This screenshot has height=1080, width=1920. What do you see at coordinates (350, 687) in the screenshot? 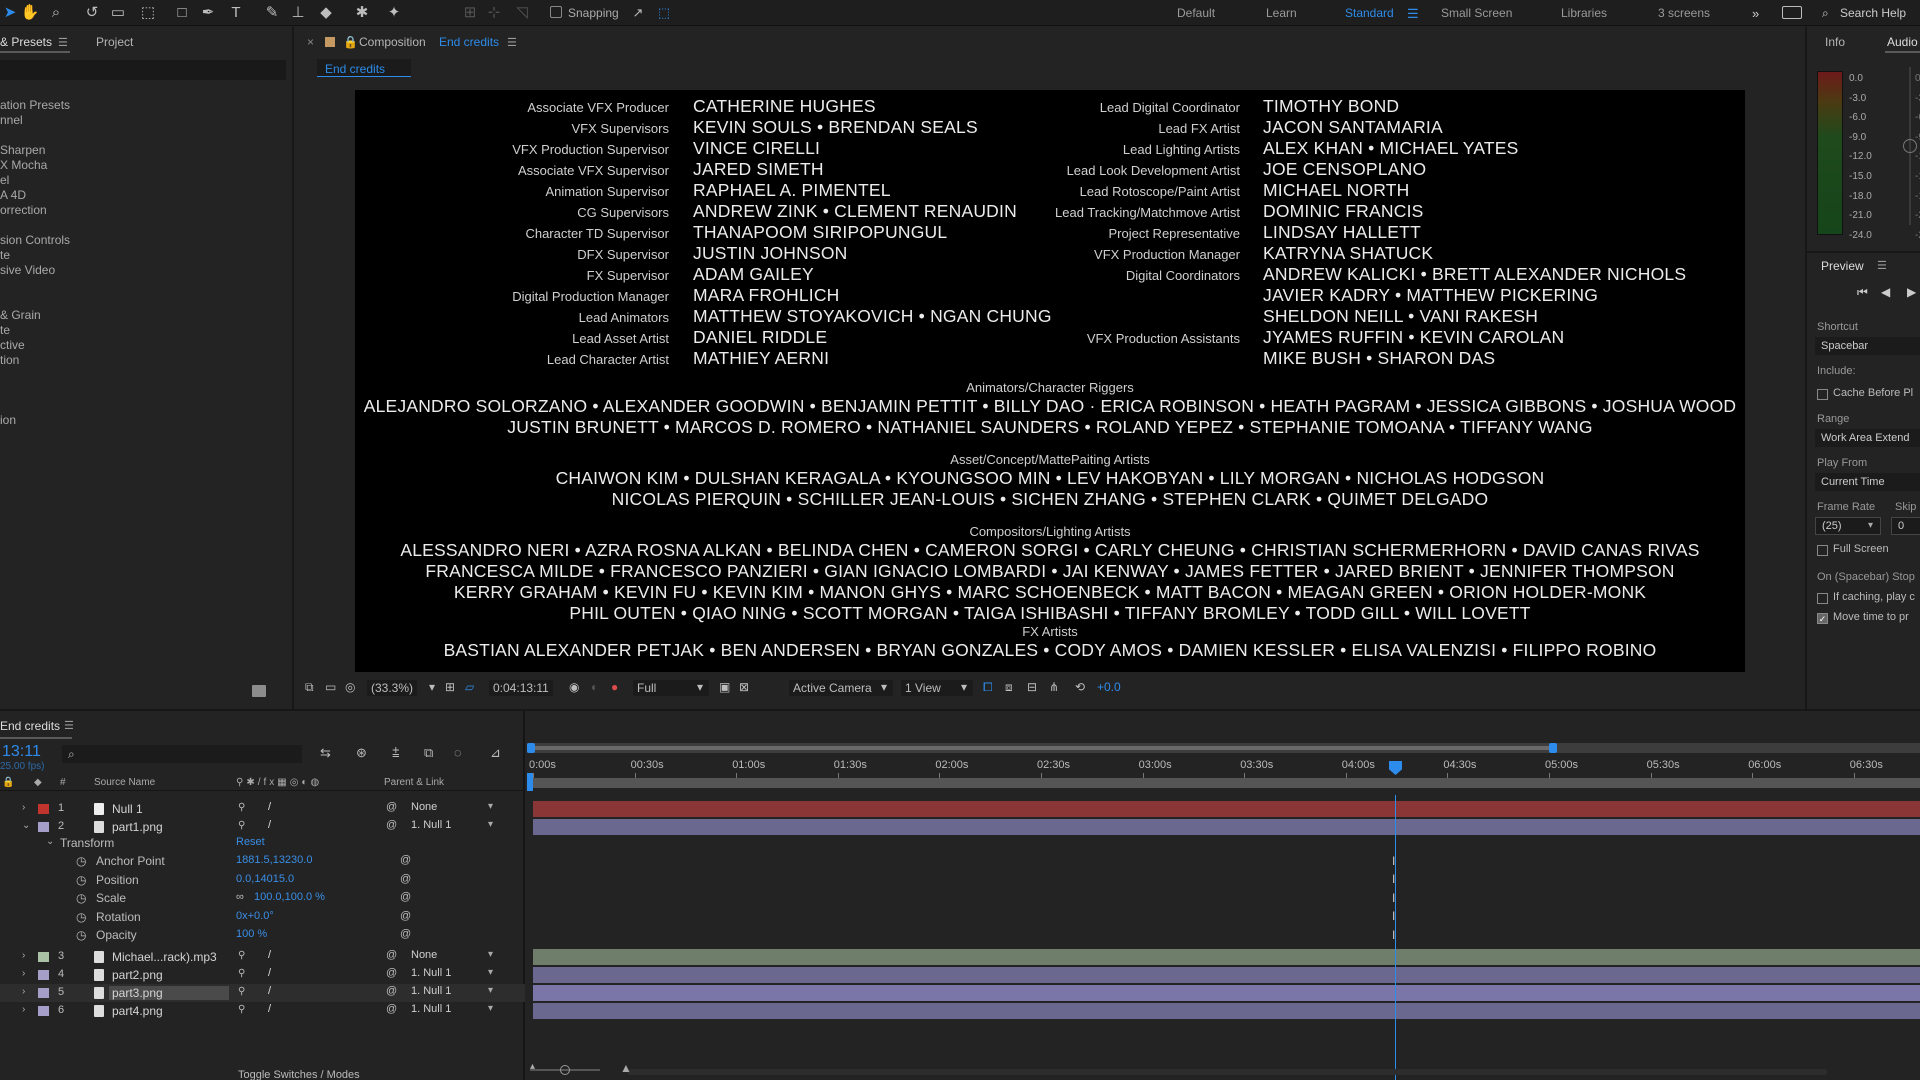
I see `mask-icon: ◎` at bounding box center [350, 687].